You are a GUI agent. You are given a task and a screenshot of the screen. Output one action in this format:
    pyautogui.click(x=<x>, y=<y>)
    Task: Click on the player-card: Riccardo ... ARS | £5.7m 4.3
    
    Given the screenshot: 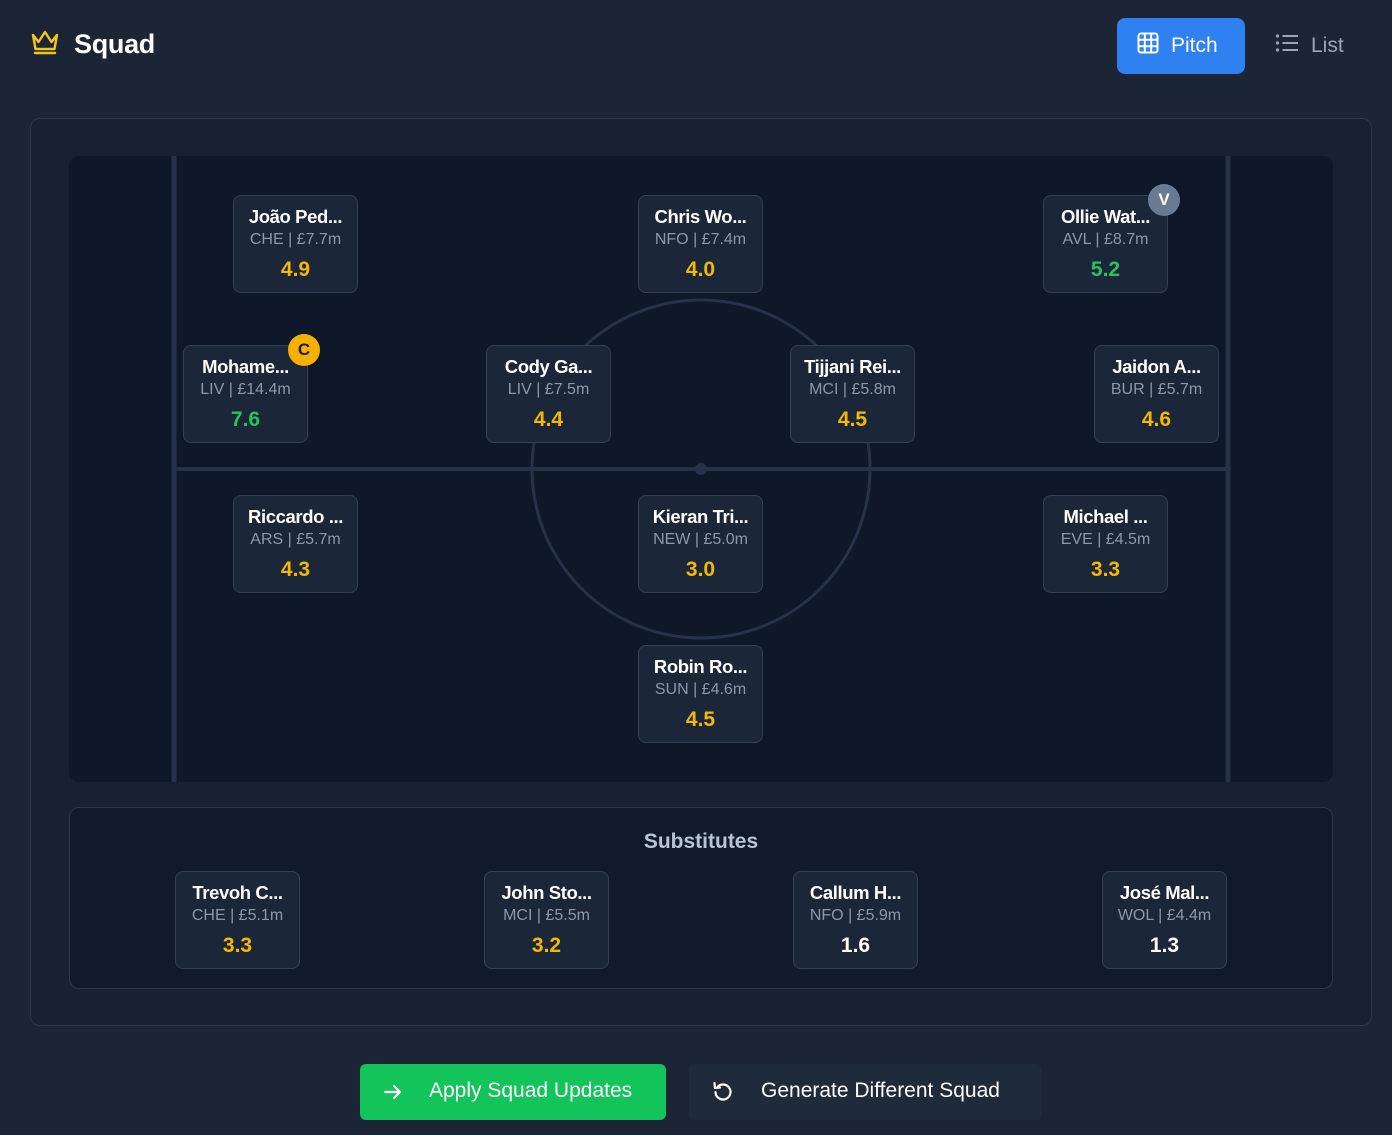 What is the action you would take?
    pyautogui.click(x=295, y=544)
    